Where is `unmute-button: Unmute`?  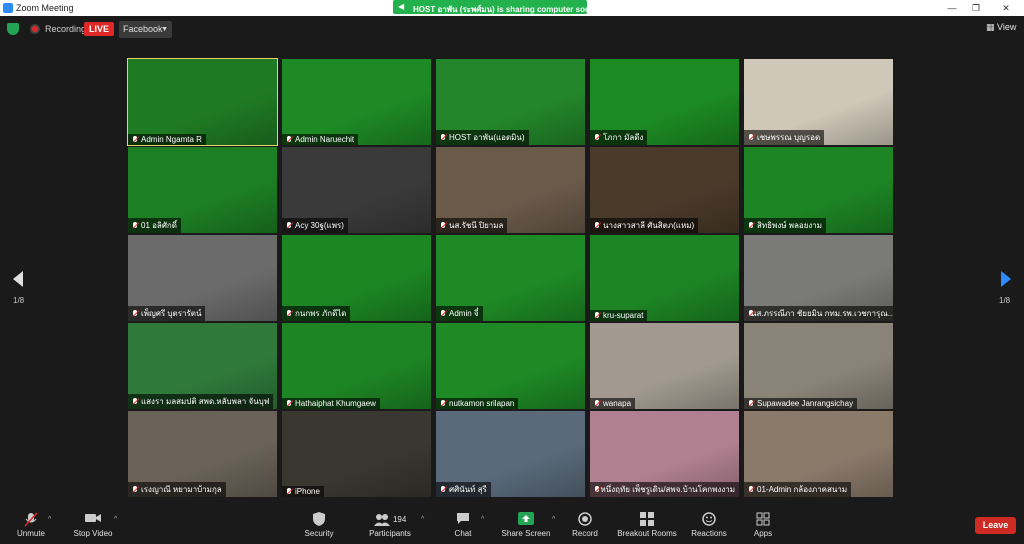 unmute-button: Unmute is located at coordinates (31, 525).